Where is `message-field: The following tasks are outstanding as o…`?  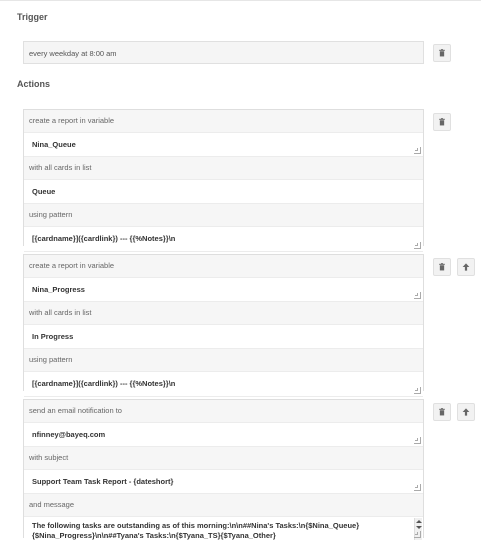 message-field: The following tasks are outstanding as o… is located at coordinates (223, 528).